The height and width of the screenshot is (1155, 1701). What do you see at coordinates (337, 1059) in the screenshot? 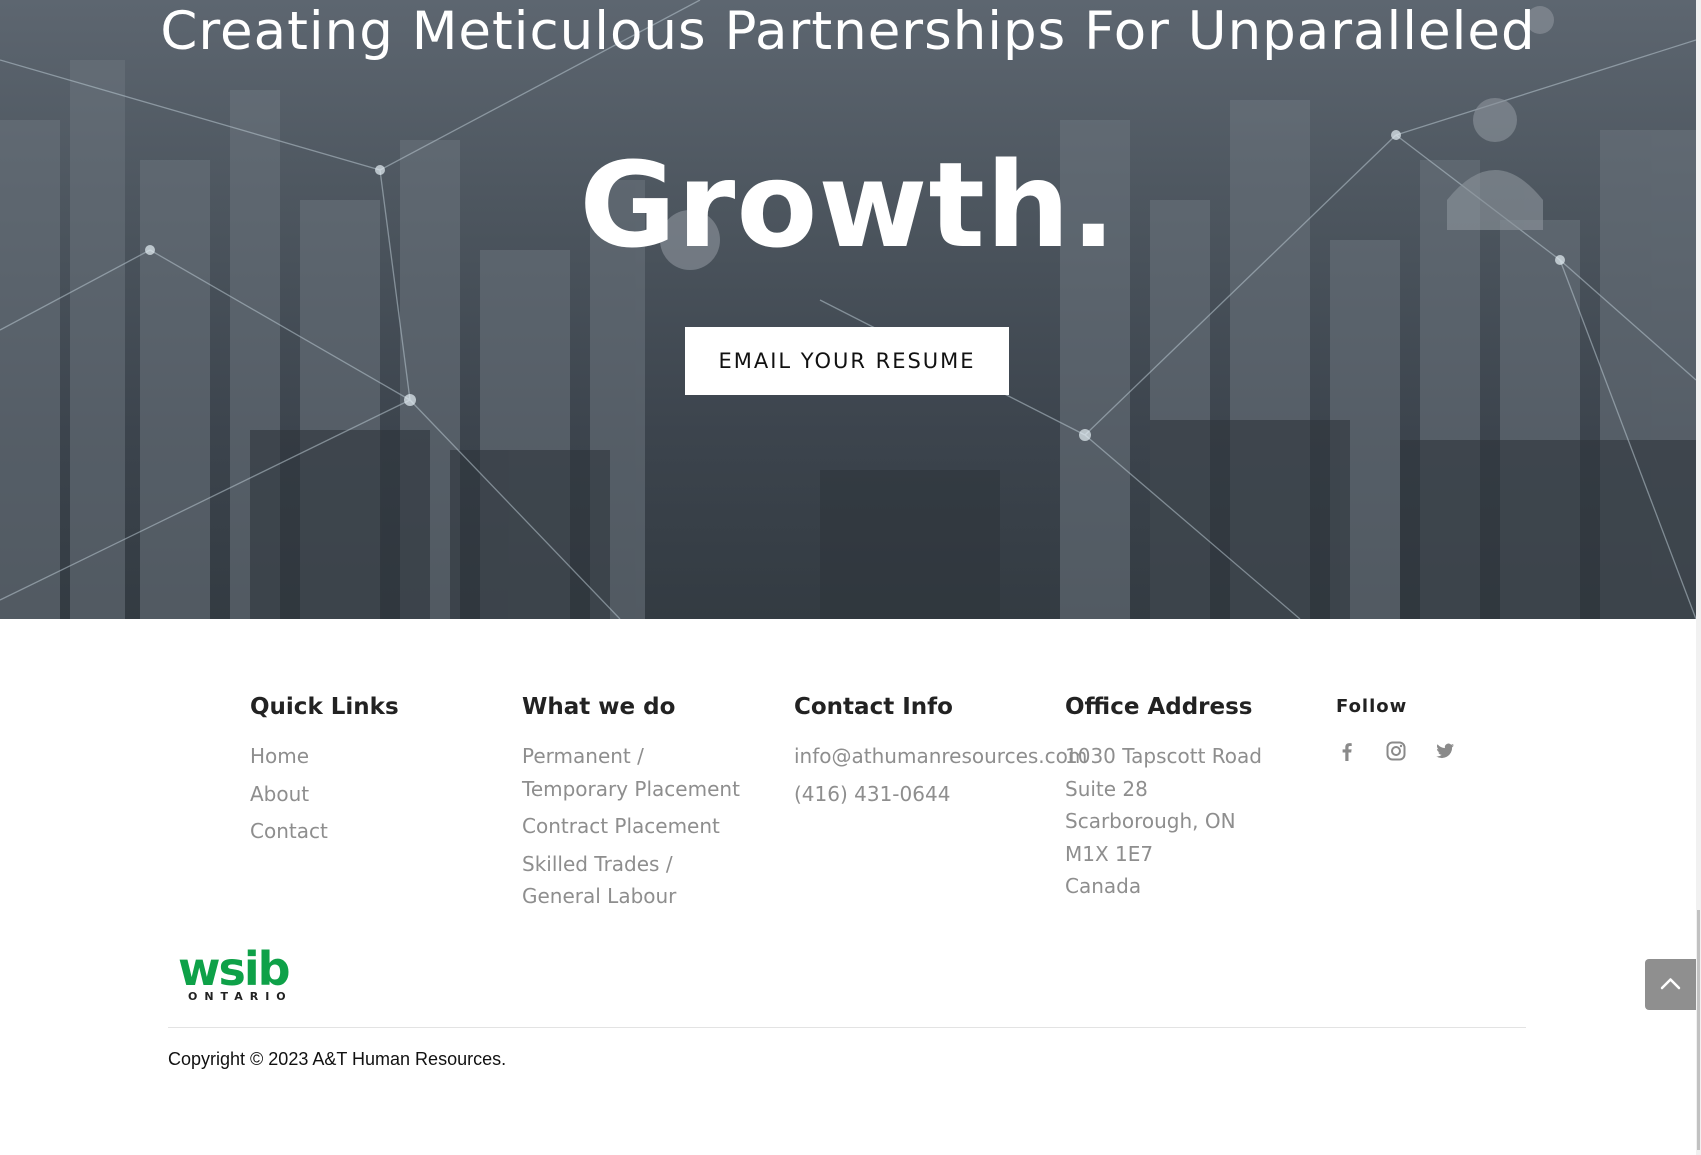
I see `copyright-text: Copyright © 2023 A&T Human Resources.` at bounding box center [337, 1059].